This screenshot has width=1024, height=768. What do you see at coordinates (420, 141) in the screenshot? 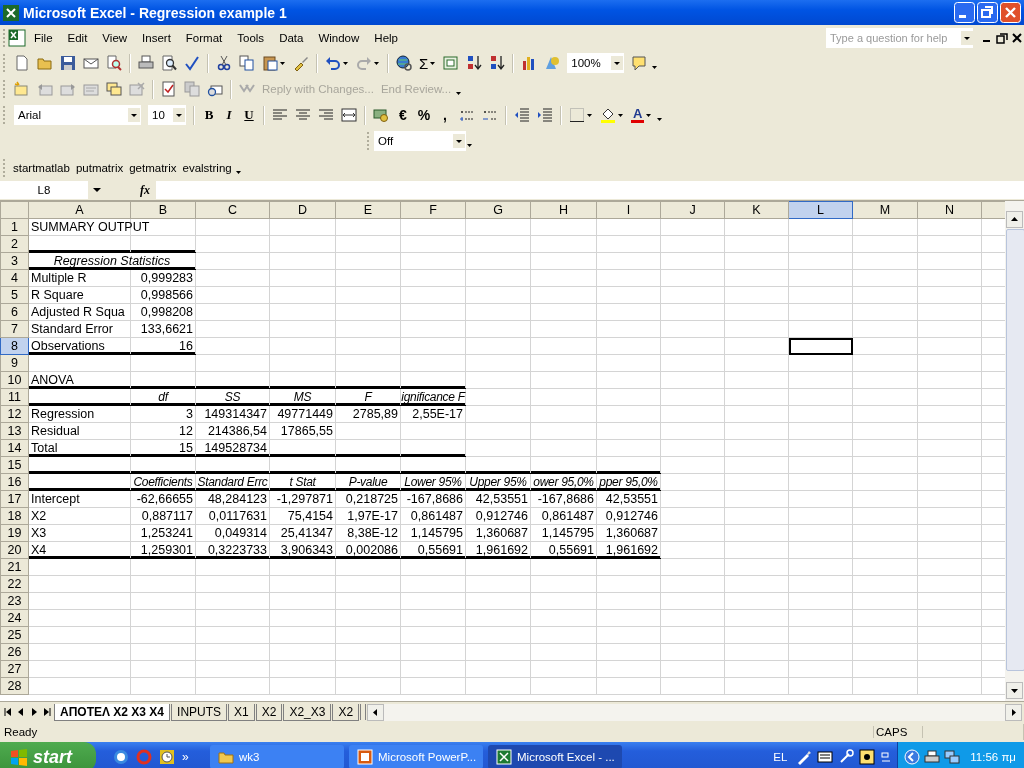
I see `view-dropdown: Off` at bounding box center [420, 141].